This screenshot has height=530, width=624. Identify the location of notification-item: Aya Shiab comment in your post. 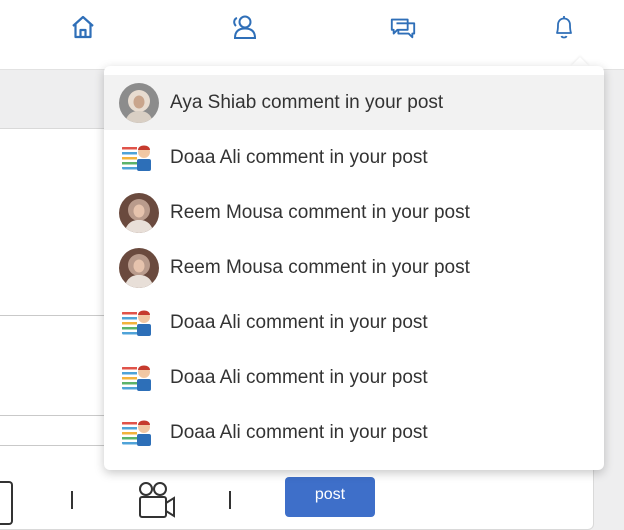
(354, 102).